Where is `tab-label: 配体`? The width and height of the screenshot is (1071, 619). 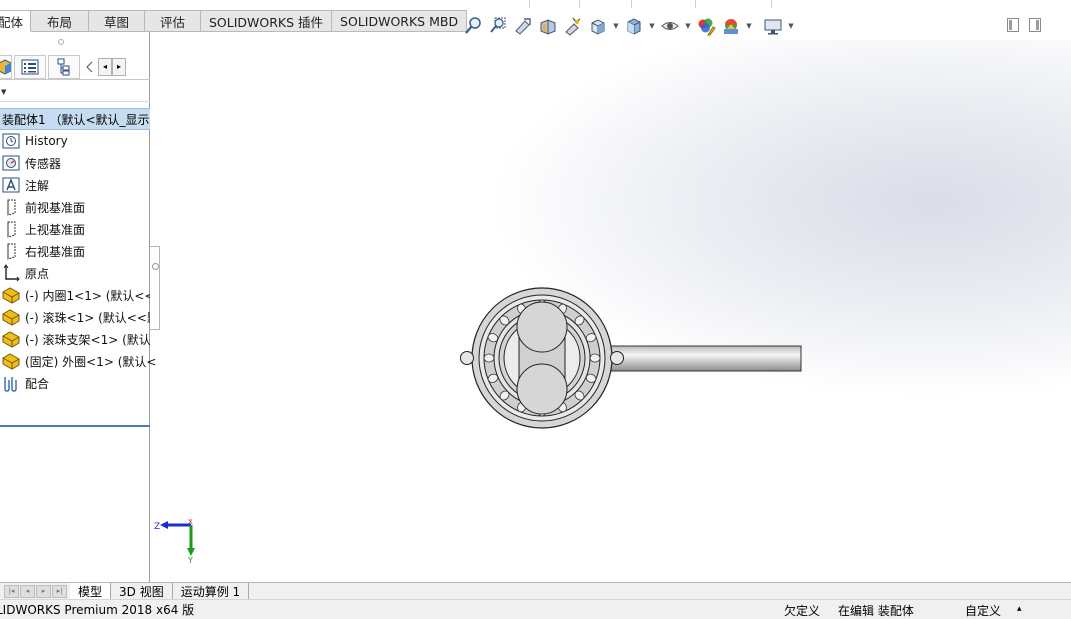 tab-label: 配体 is located at coordinates (12, 22).